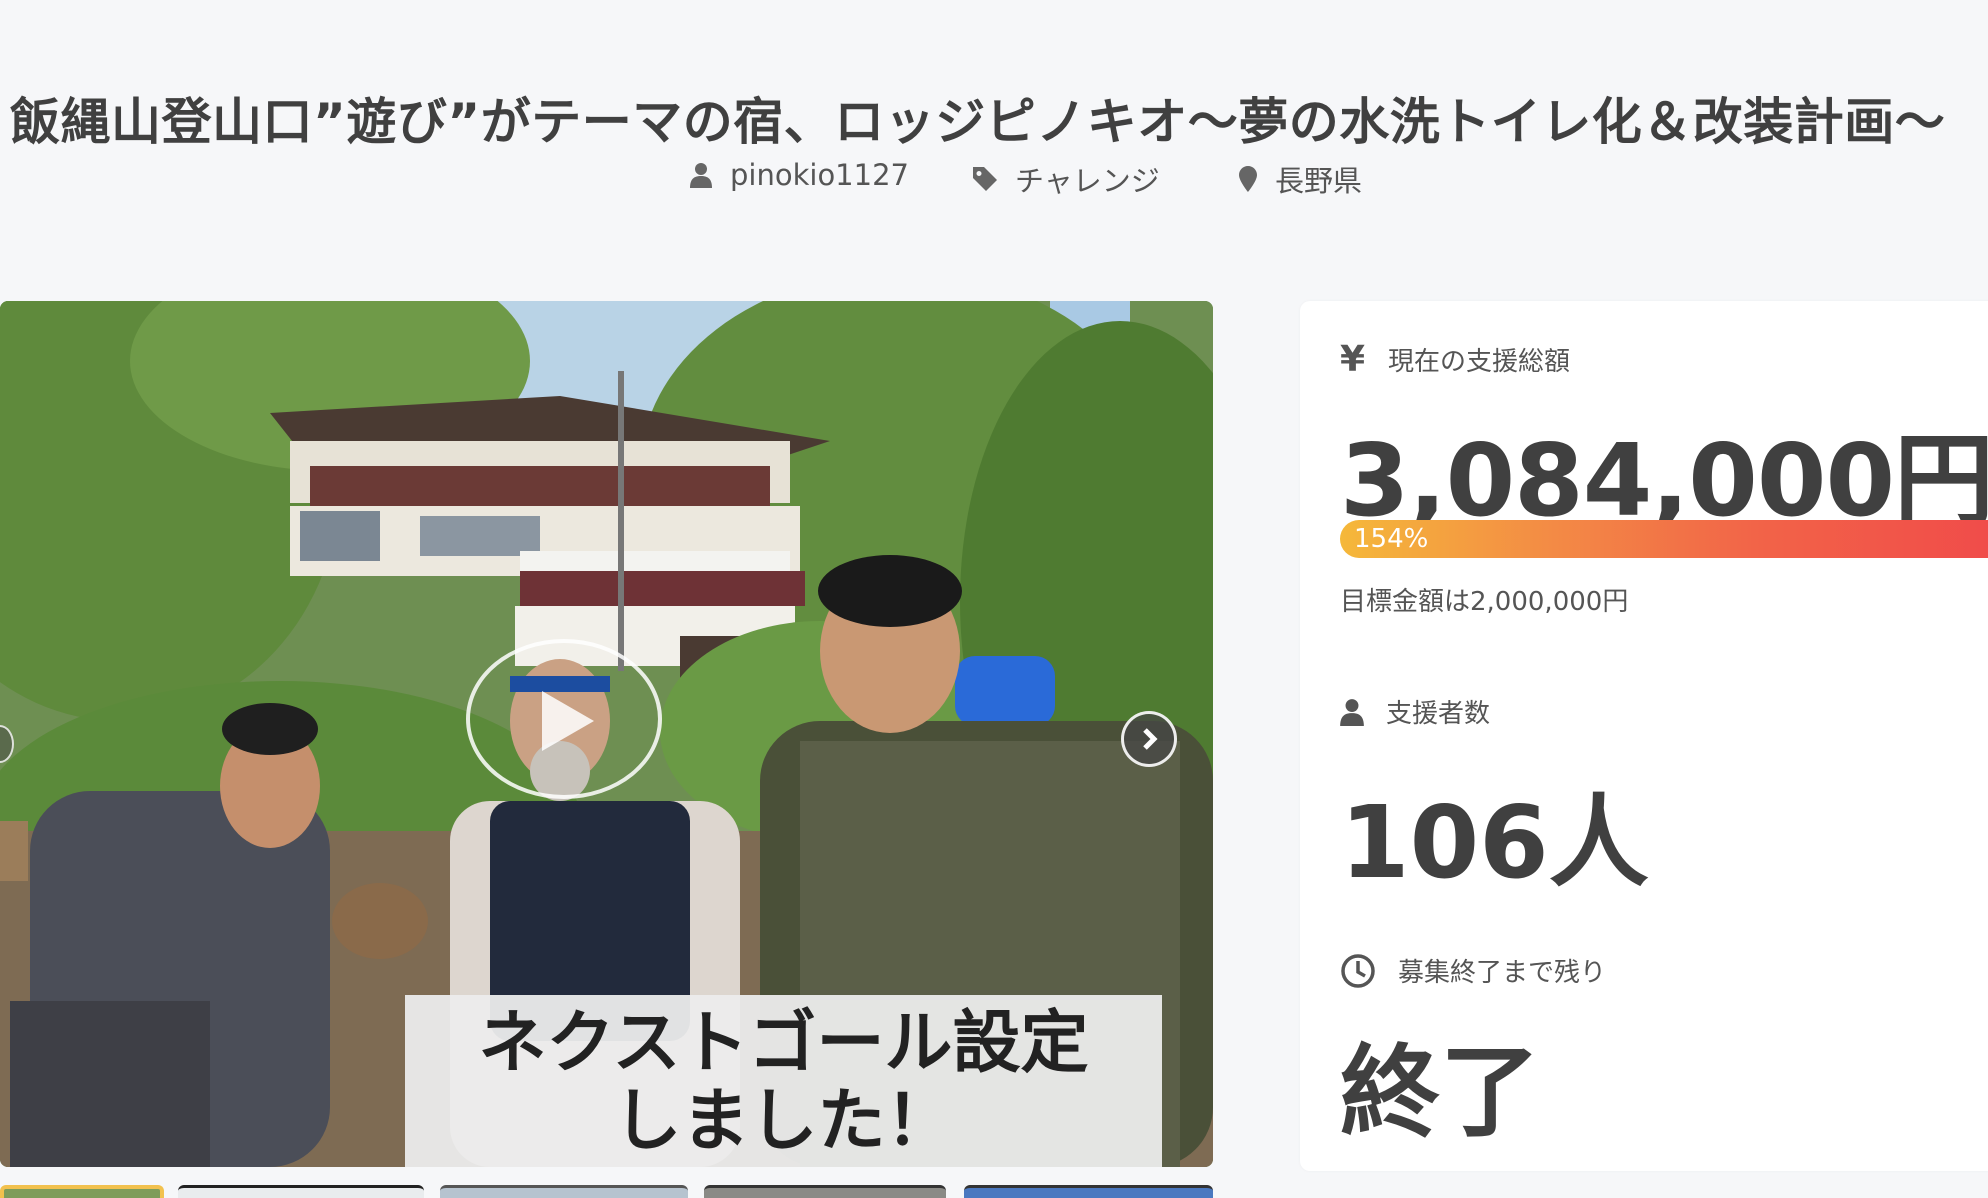 Image resolution: width=1988 pixels, height=1198 pixels. Describe the element at coordinates (783, 1043) in the screenshot. I see `caption-line-1: ネクストゴール設定` at that location.